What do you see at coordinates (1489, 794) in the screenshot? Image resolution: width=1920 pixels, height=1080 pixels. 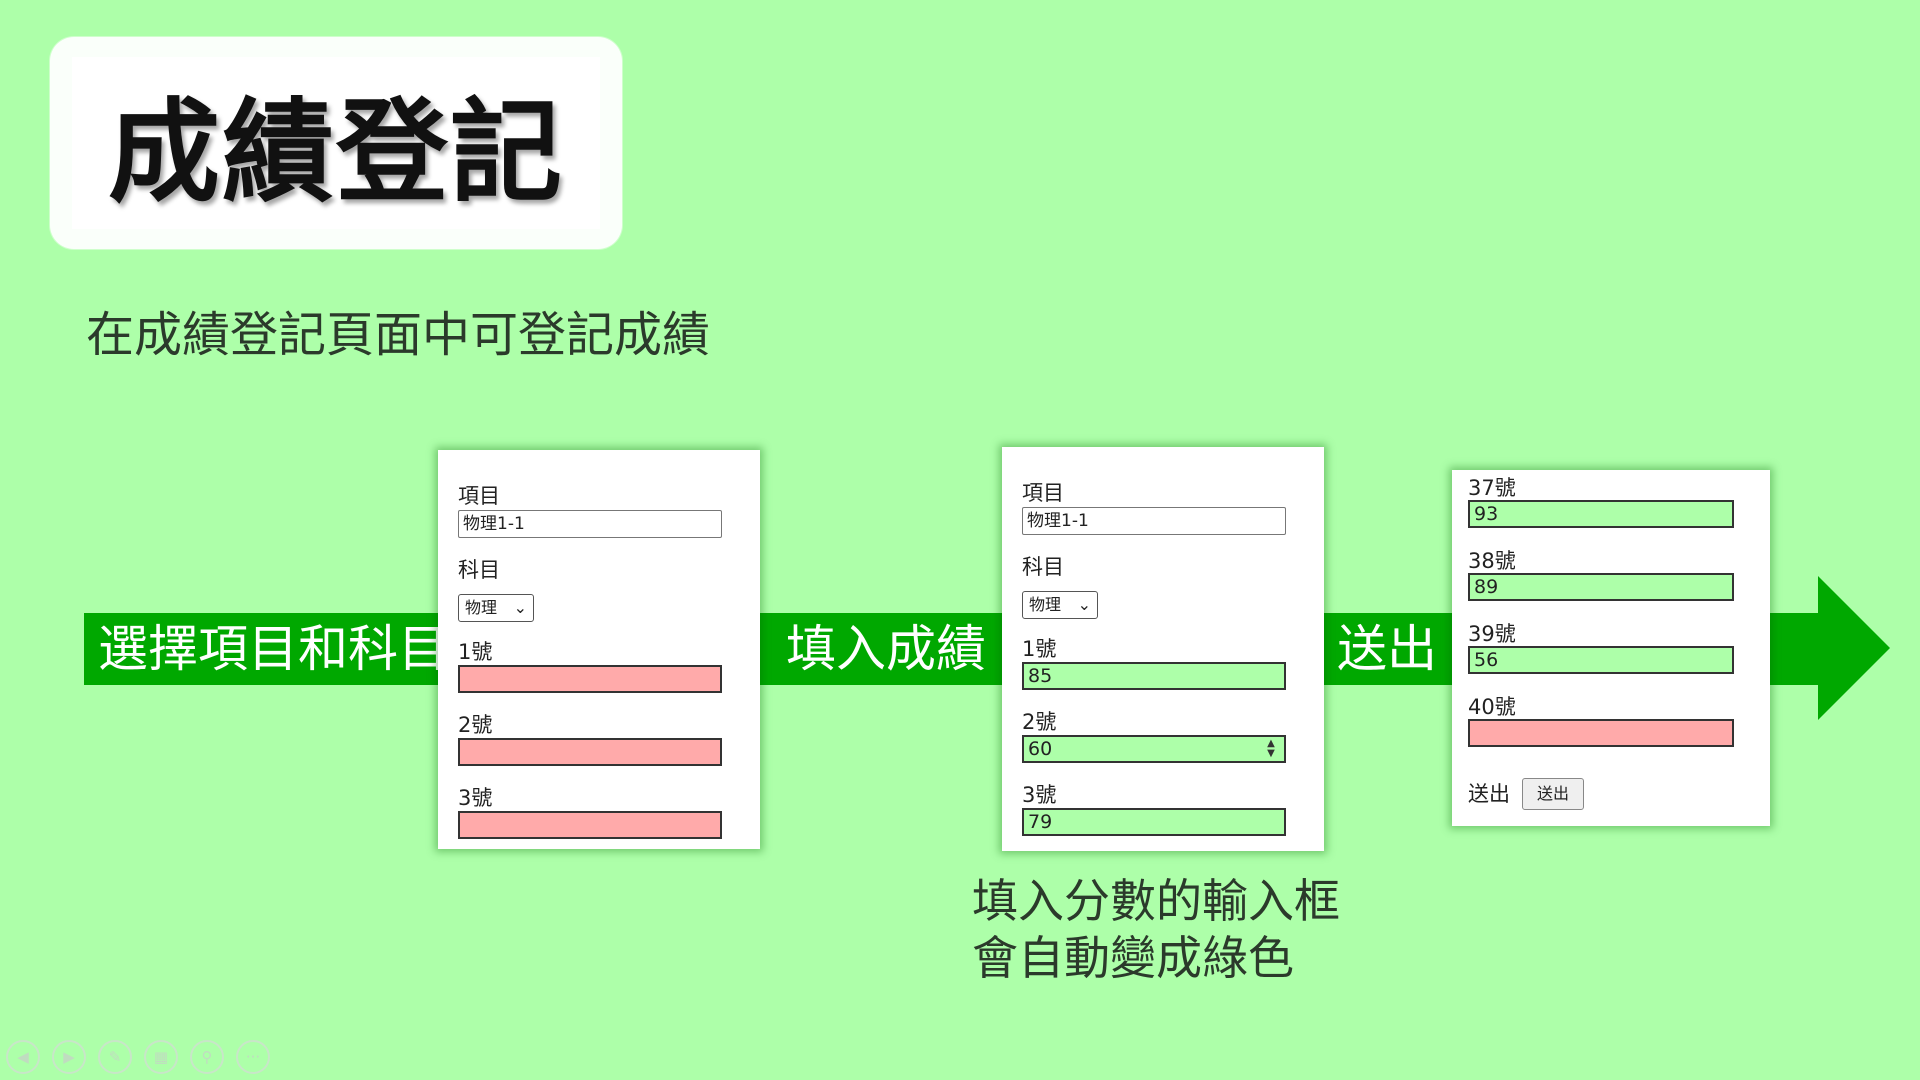 I see `submit-label: 送出` at bounding box center [1489, 794].